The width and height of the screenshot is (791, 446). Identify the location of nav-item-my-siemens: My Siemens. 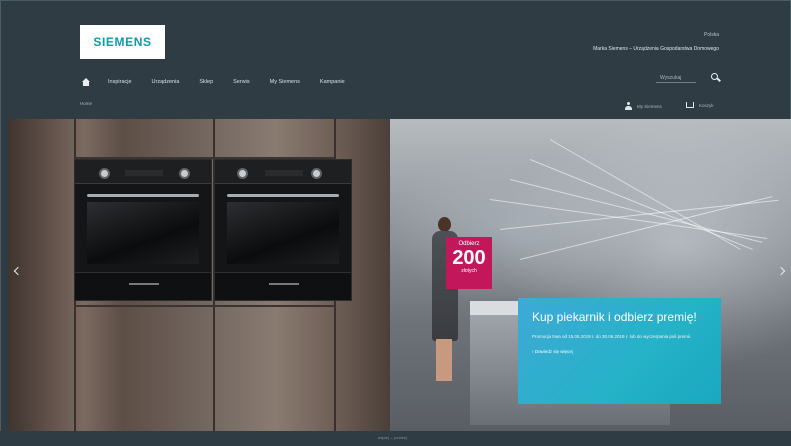
(285, 82).